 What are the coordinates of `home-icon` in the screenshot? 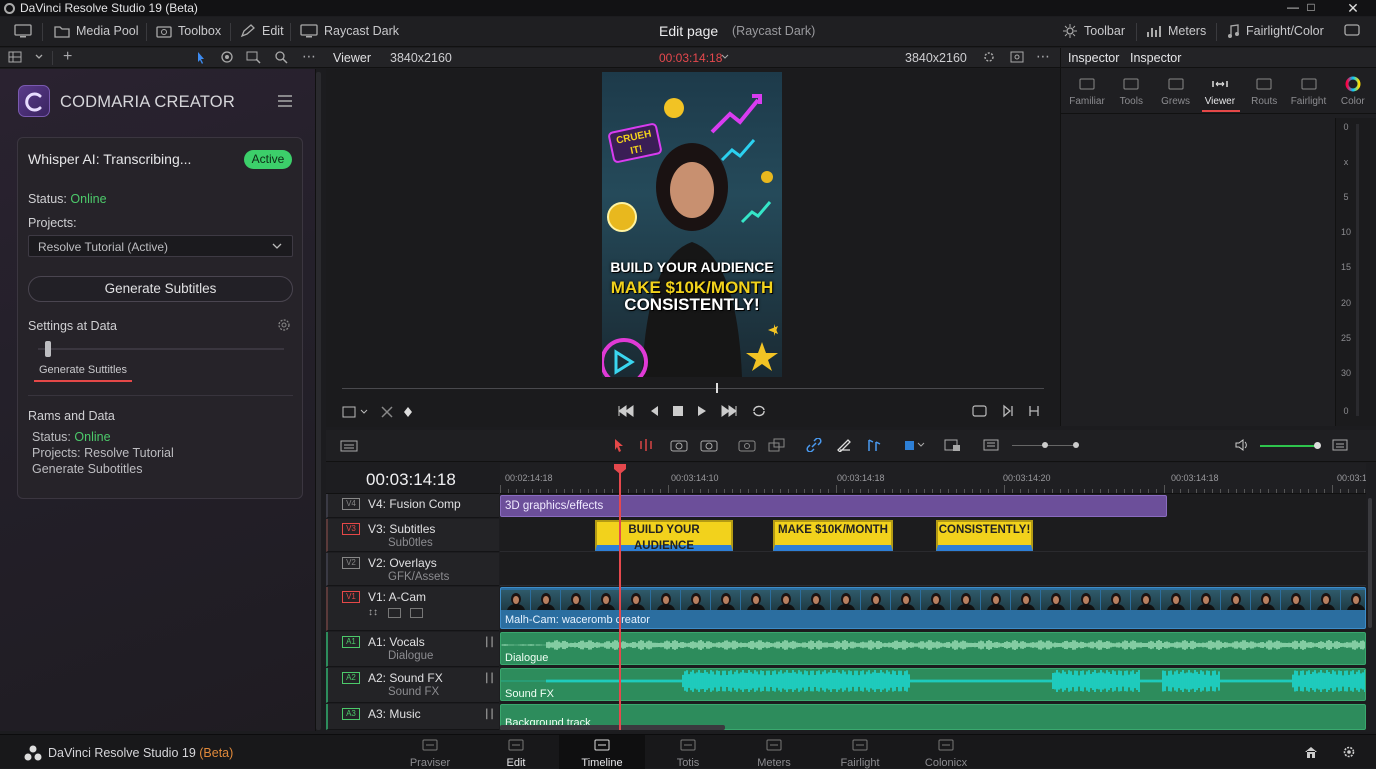 It's located at (1311, 753).